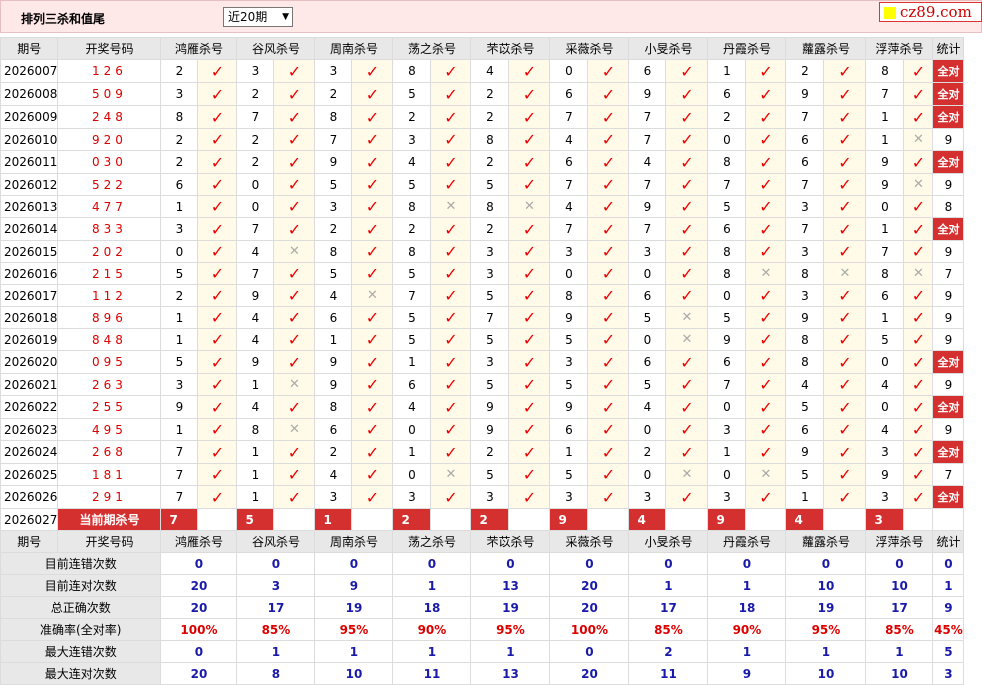 Image resolution: width=982 pixels, height=685 pixels. I want to click on draw-number-cell: 030, so click(109, 162).